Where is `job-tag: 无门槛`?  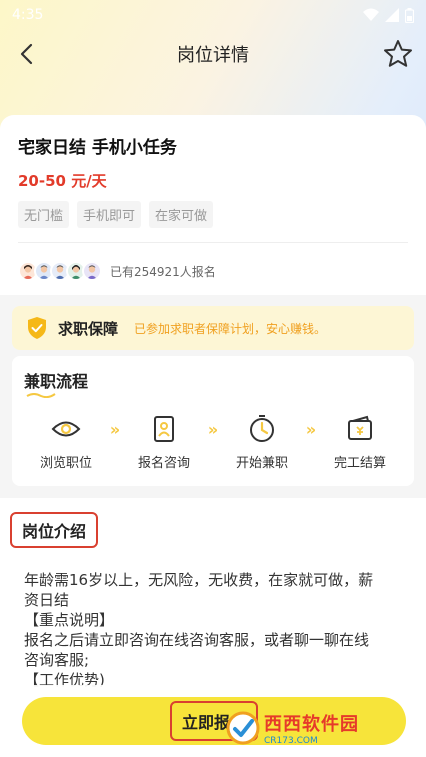
job-tag: 无门槛 is located at coordinates (44, 214).